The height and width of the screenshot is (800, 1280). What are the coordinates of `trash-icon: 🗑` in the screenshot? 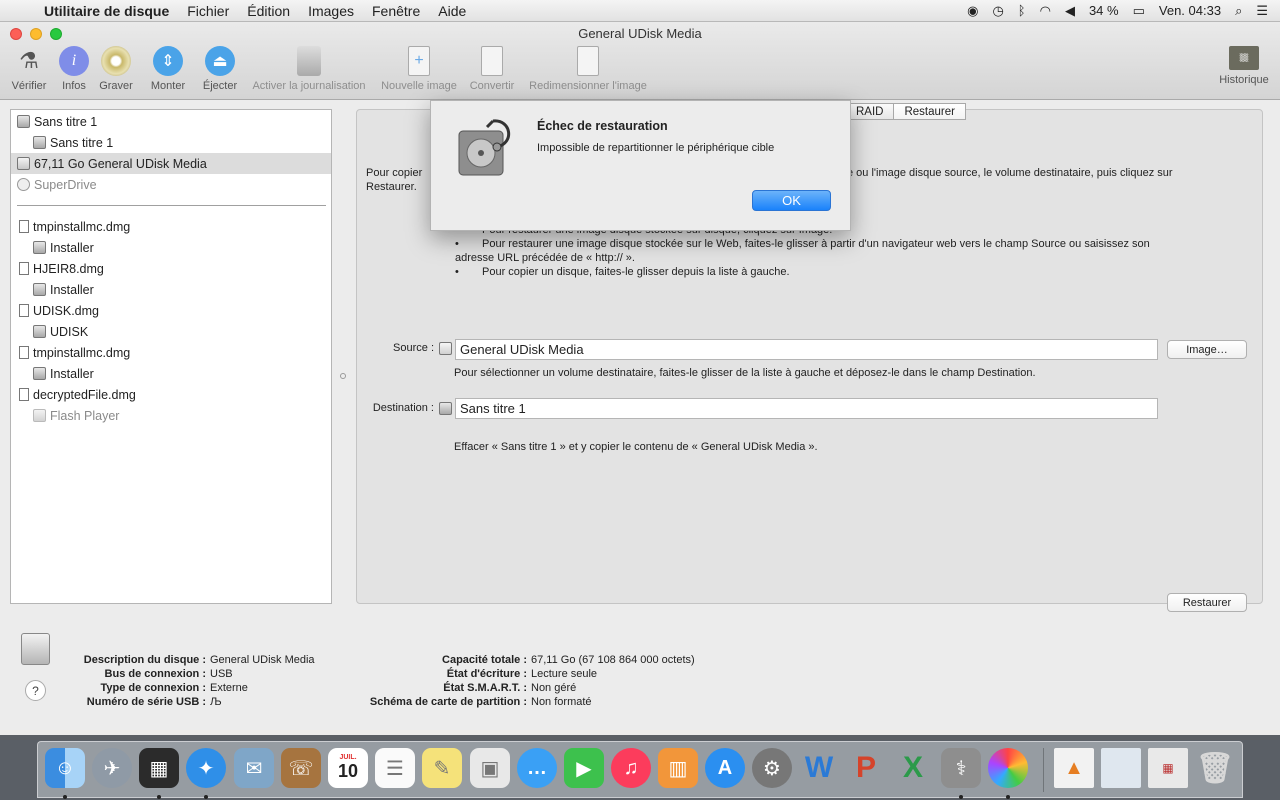 It's located at (1215, 768).